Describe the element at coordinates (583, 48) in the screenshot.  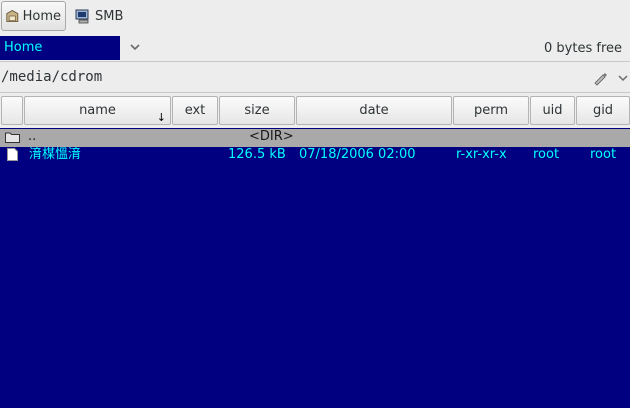
I see `free-space-label: 0 bytes free` at that location.